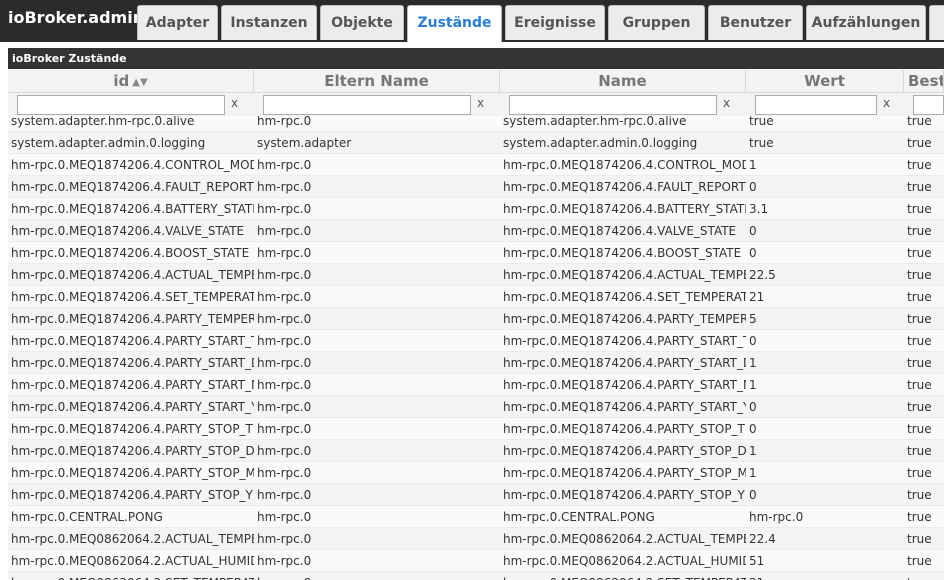 This screenshot has height=580, width=944. I want to click on row-value-cell: 3.1, so click(759, 209).